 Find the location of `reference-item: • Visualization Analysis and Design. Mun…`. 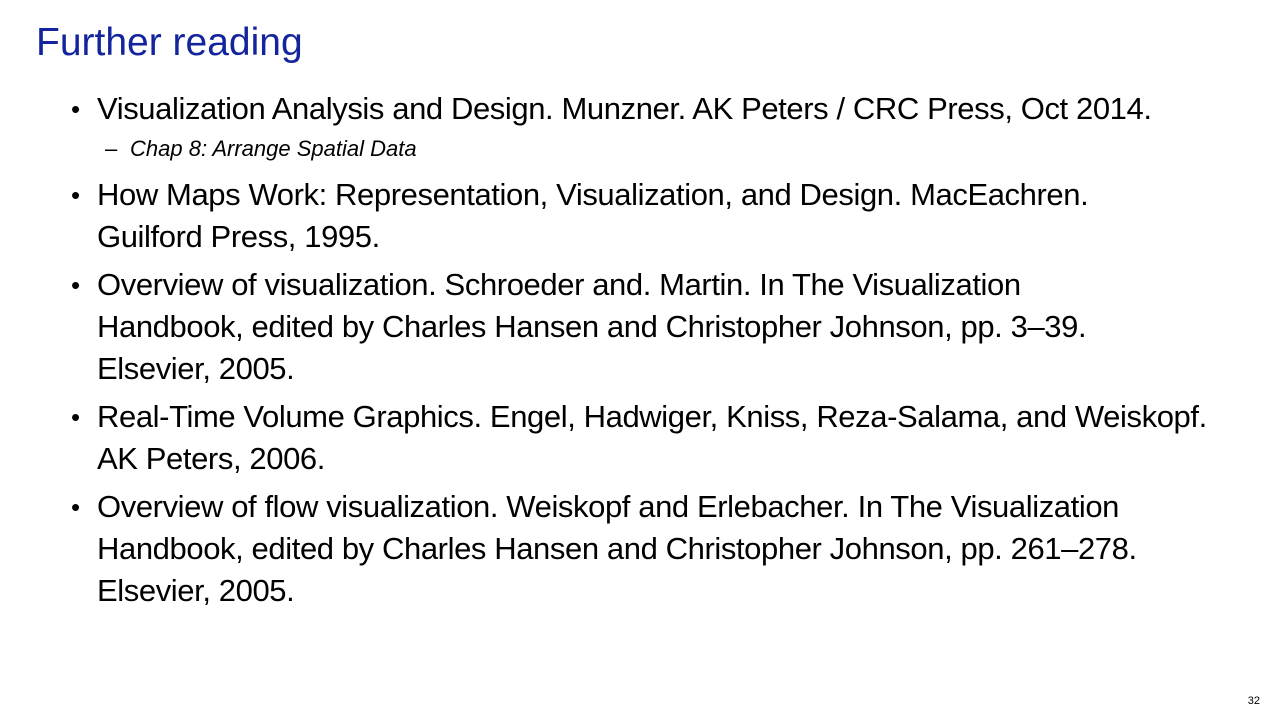

reference-item: • Visualization Analysis and Design. Mun… is located at coordinates (640, 109).